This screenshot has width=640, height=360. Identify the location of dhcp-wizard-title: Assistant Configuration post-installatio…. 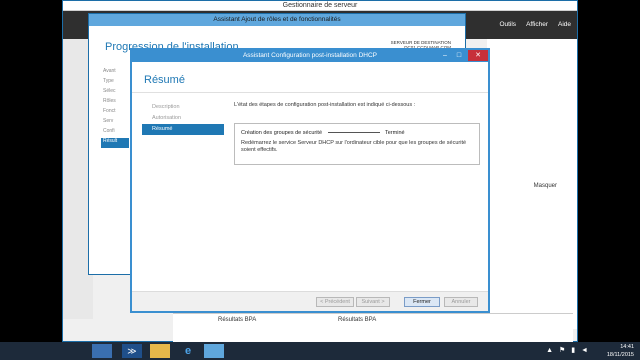
(310, 55).